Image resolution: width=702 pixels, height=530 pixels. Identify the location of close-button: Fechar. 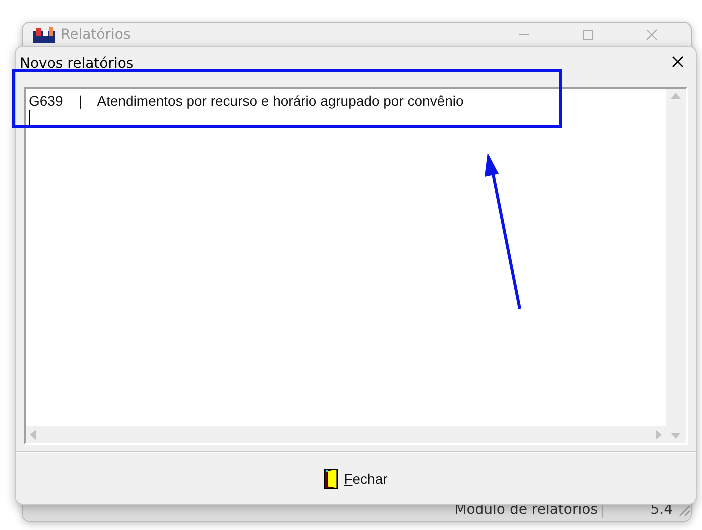
(356, 478).